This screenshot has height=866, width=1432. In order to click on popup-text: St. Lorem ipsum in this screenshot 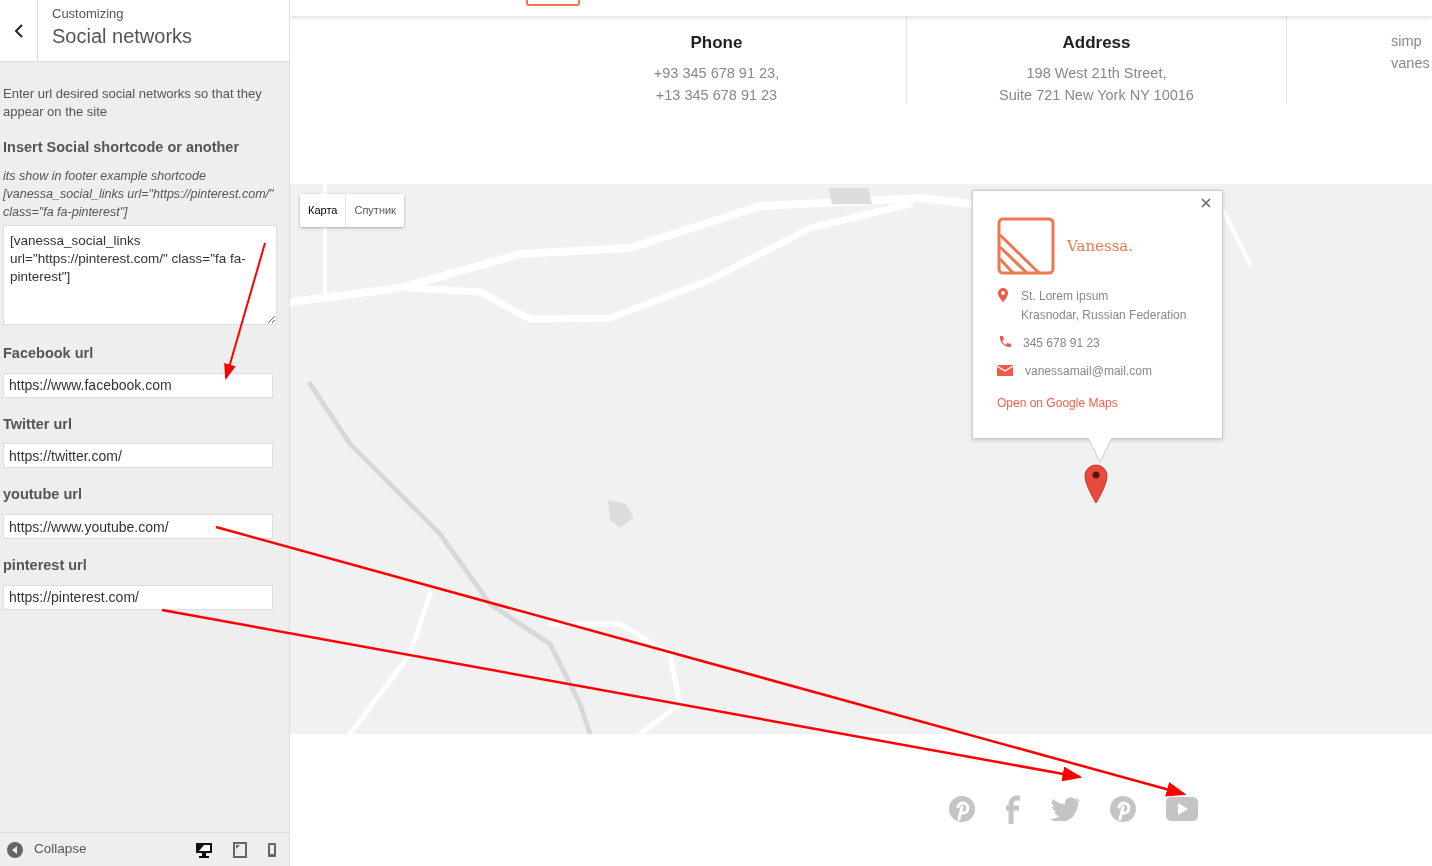, I will do `click(1065, 296)`.